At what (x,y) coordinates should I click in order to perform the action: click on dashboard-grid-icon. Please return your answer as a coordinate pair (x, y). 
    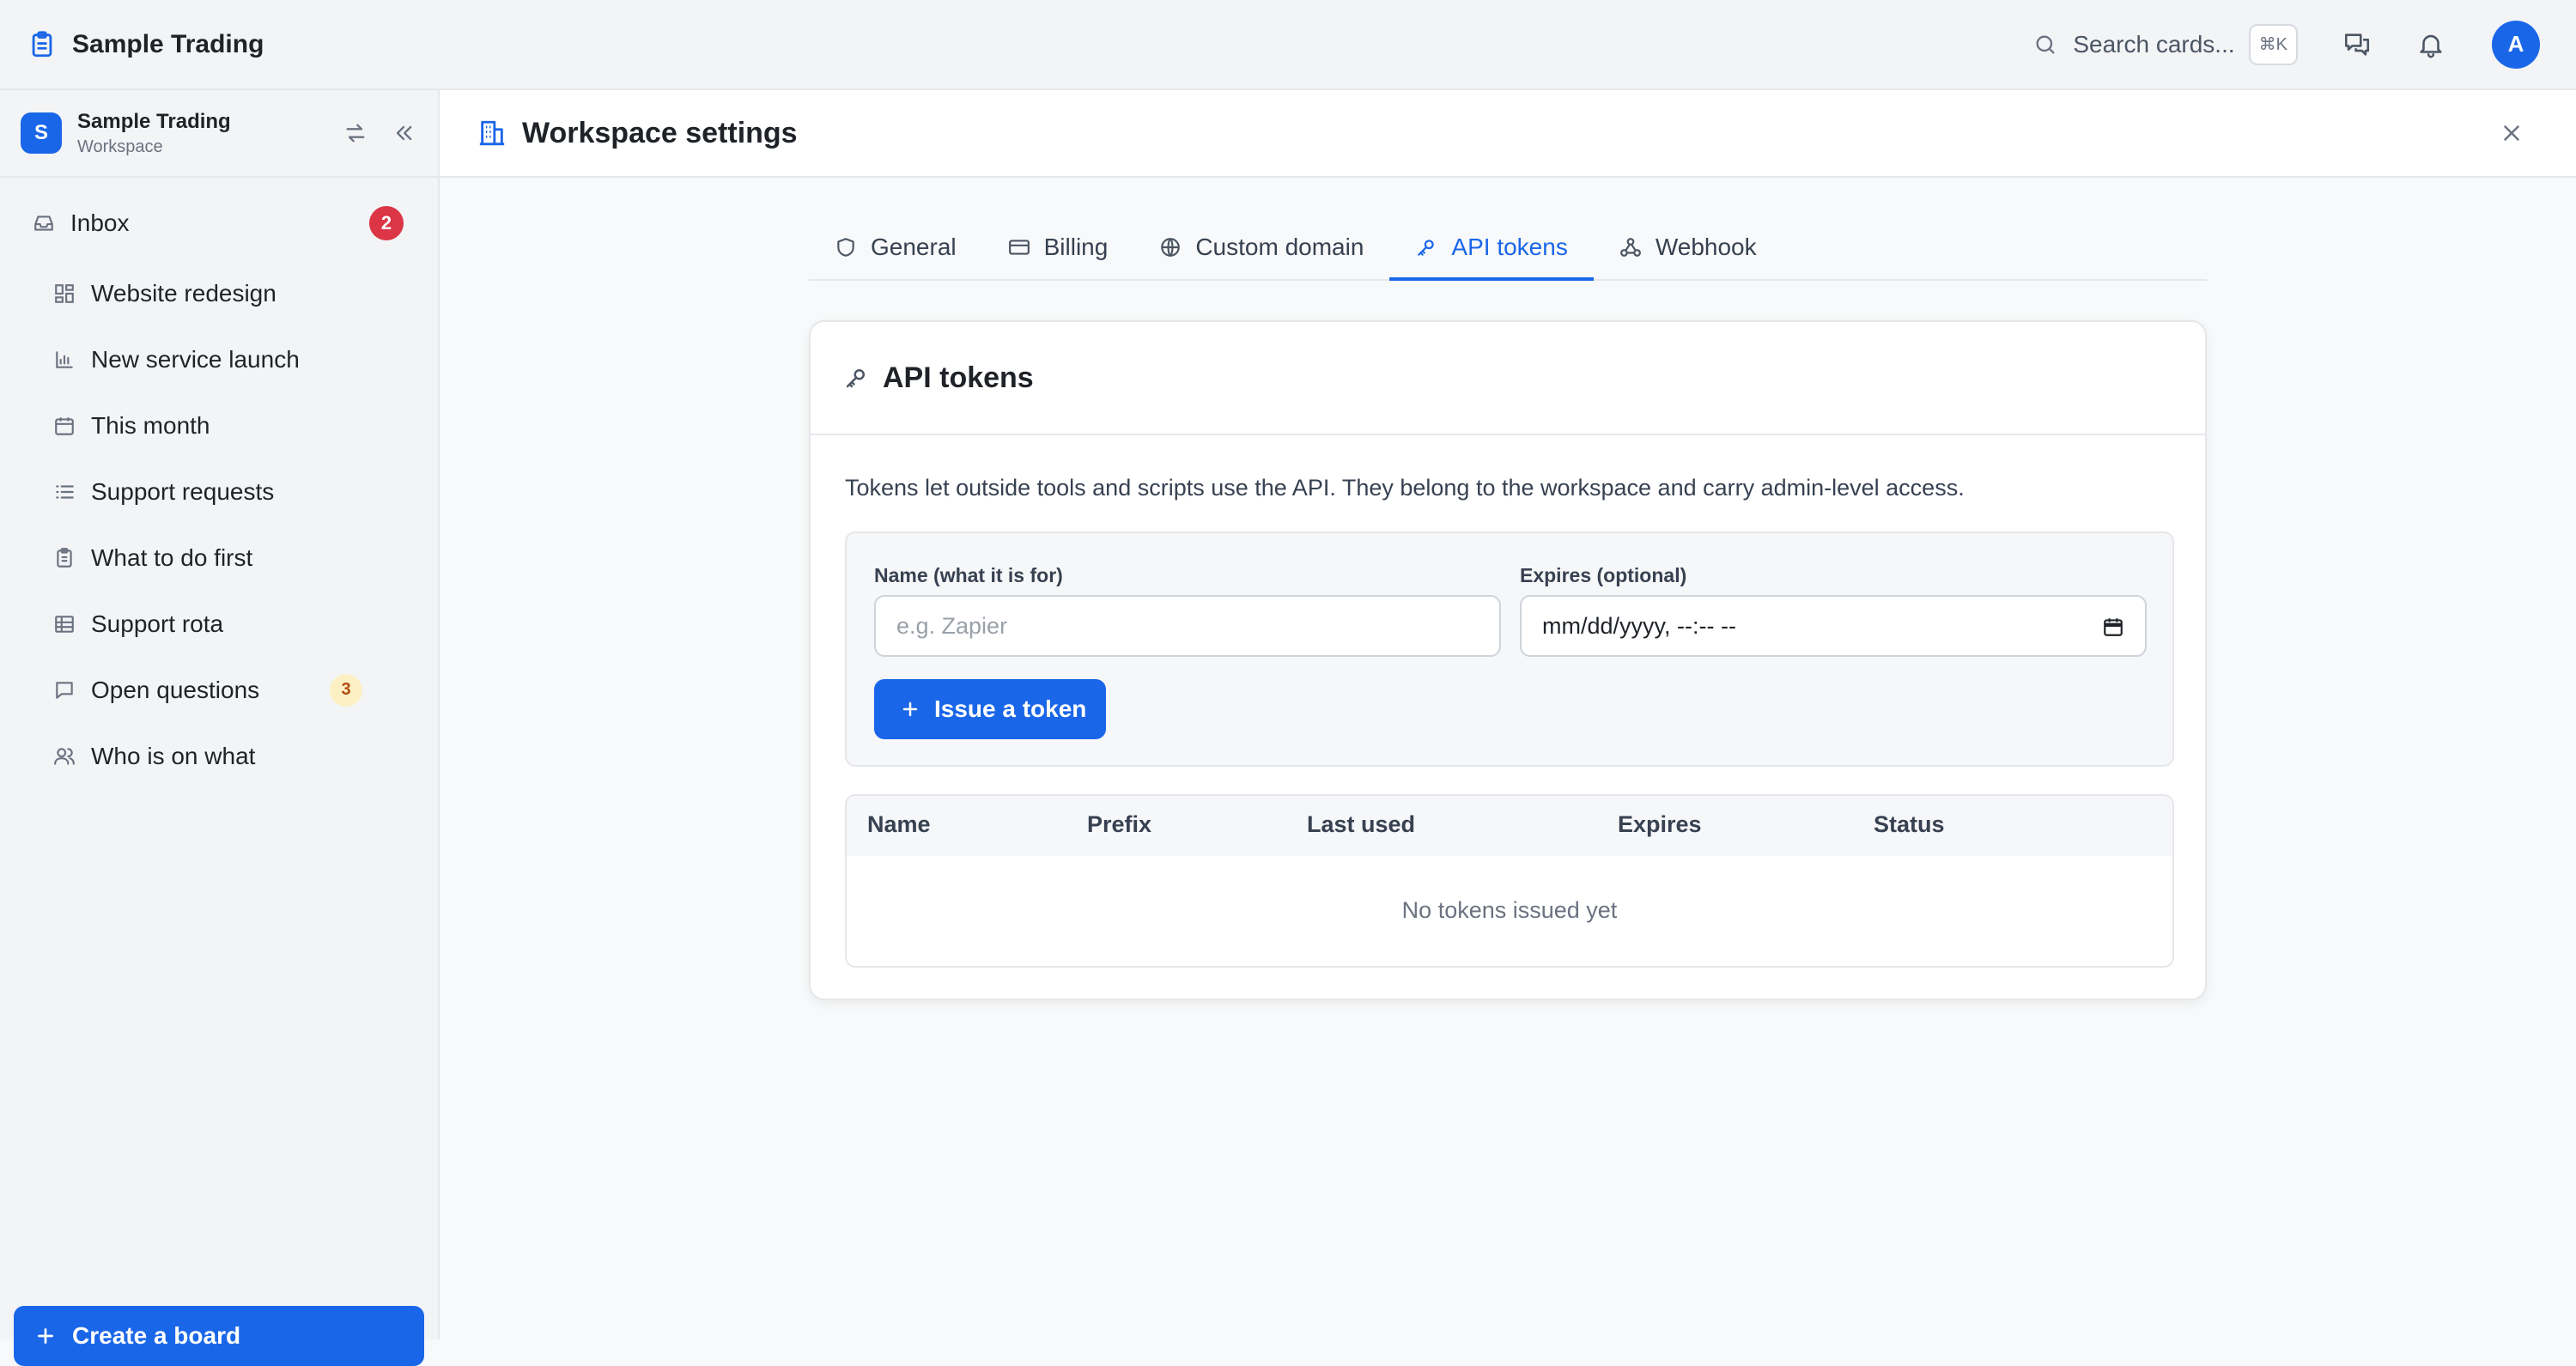
    Looking at the image, I should click on (64, 293).